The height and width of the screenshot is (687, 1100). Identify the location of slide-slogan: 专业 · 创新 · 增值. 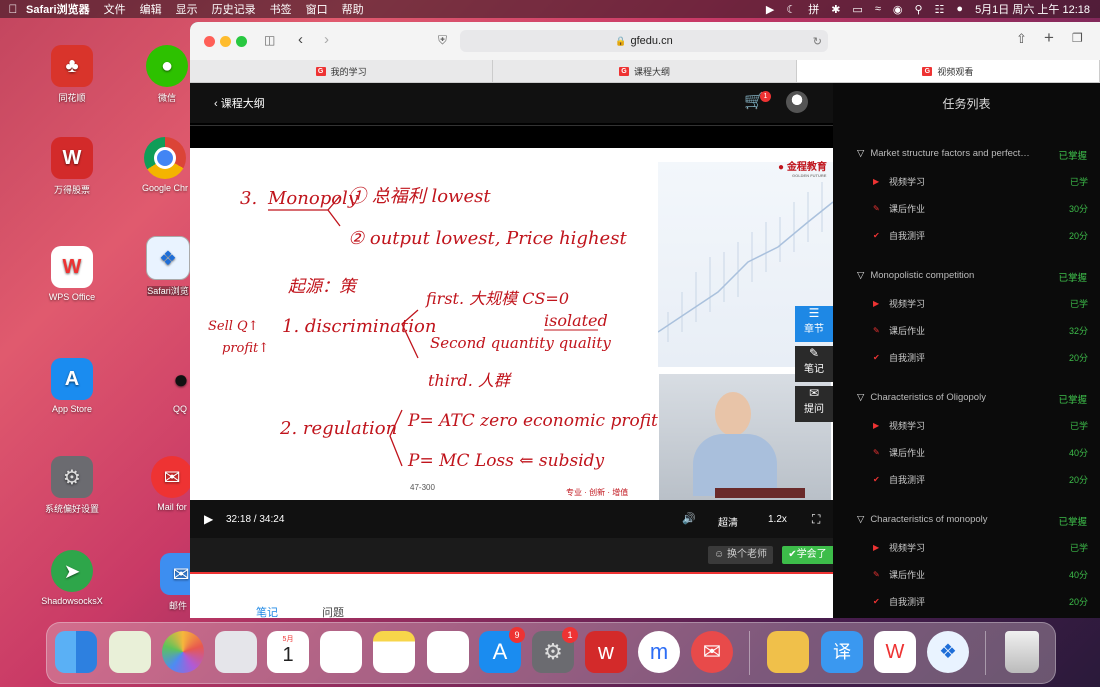
(597, 492).